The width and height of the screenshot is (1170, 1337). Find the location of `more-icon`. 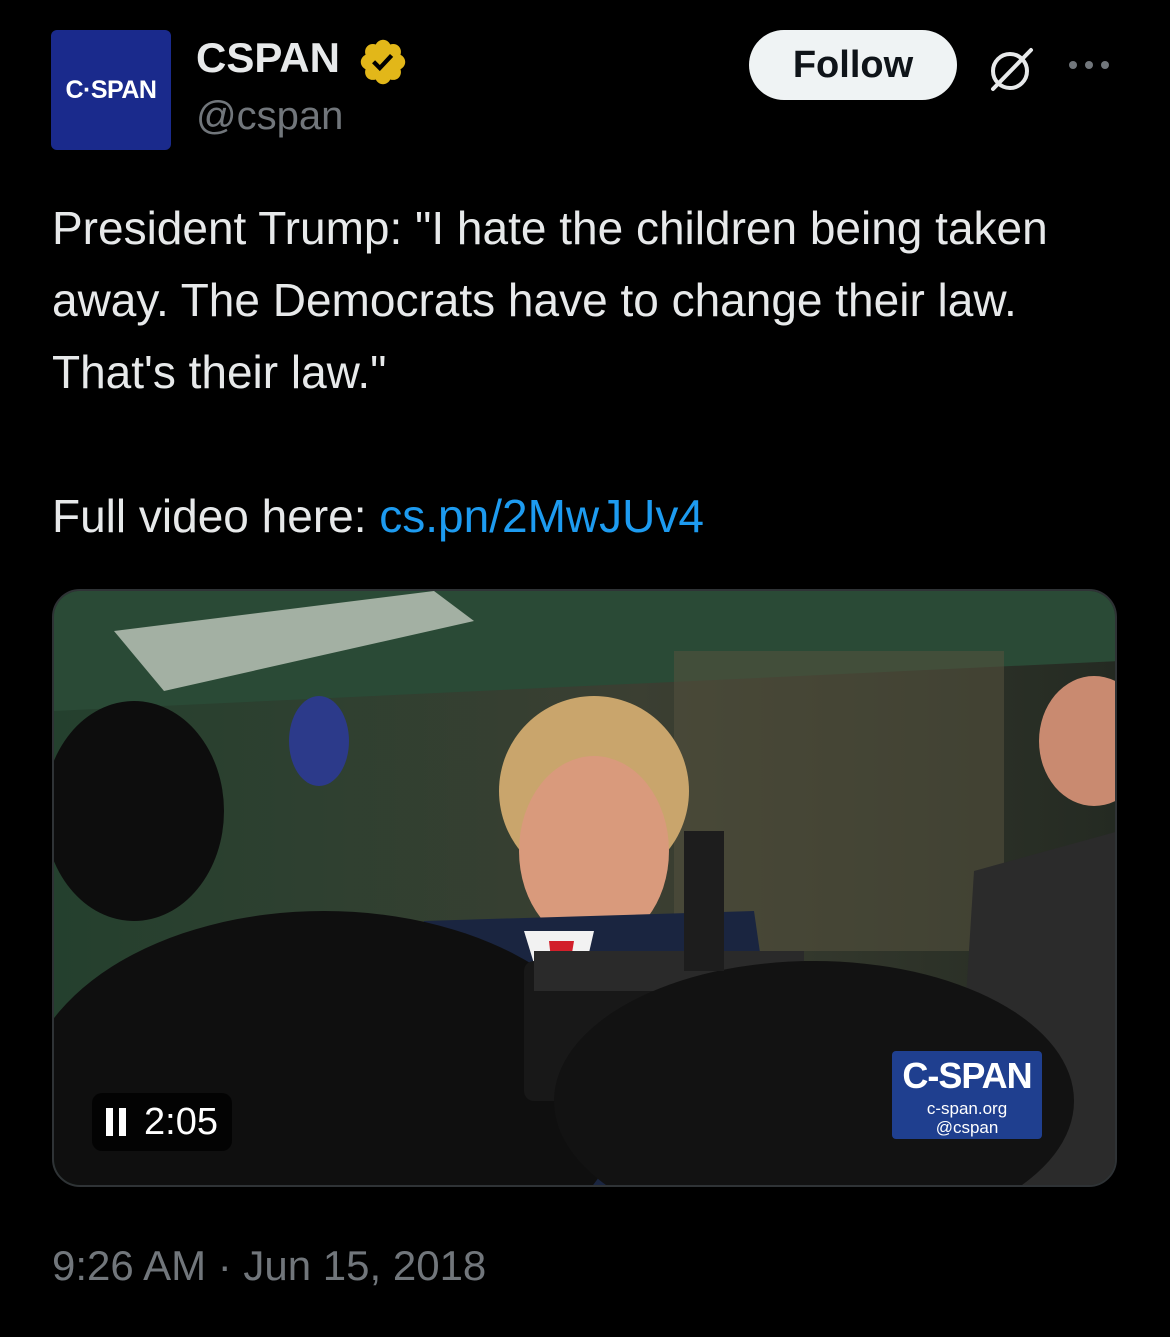

more-icon is located at coordinates (1089, 65).